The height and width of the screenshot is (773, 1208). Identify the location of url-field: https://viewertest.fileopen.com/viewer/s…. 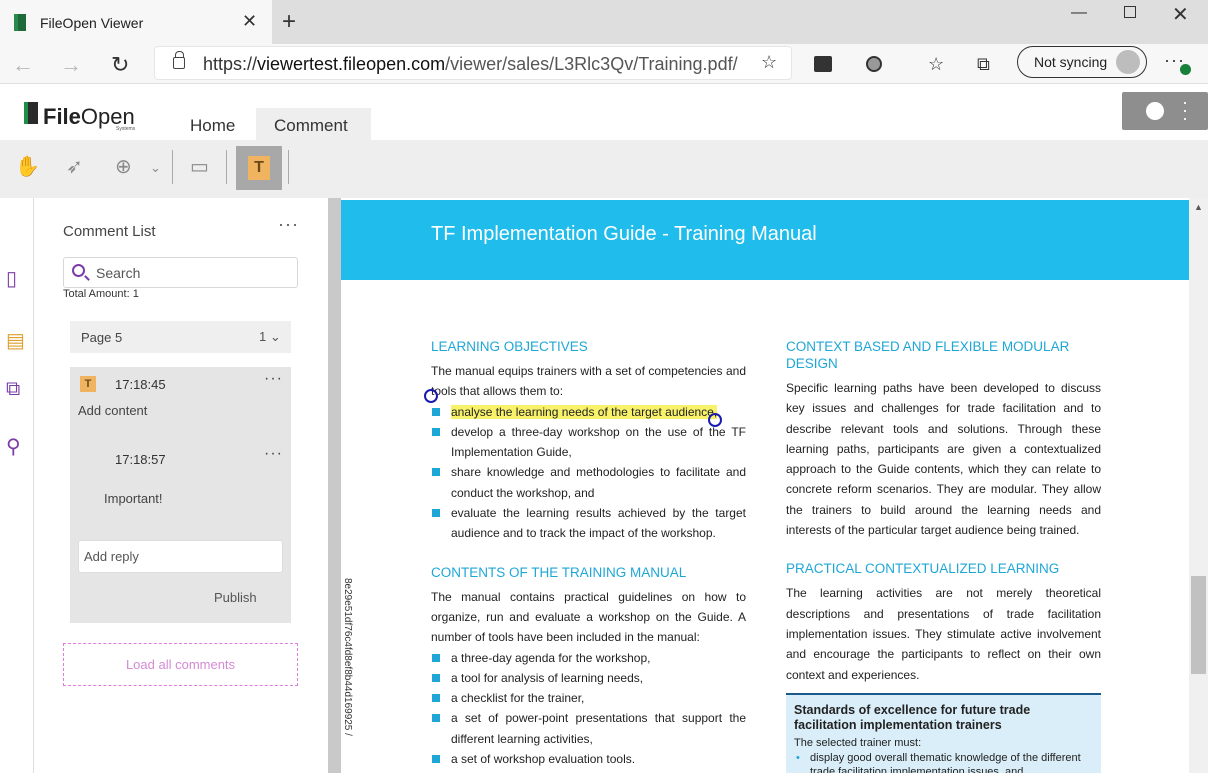
(473, 63).